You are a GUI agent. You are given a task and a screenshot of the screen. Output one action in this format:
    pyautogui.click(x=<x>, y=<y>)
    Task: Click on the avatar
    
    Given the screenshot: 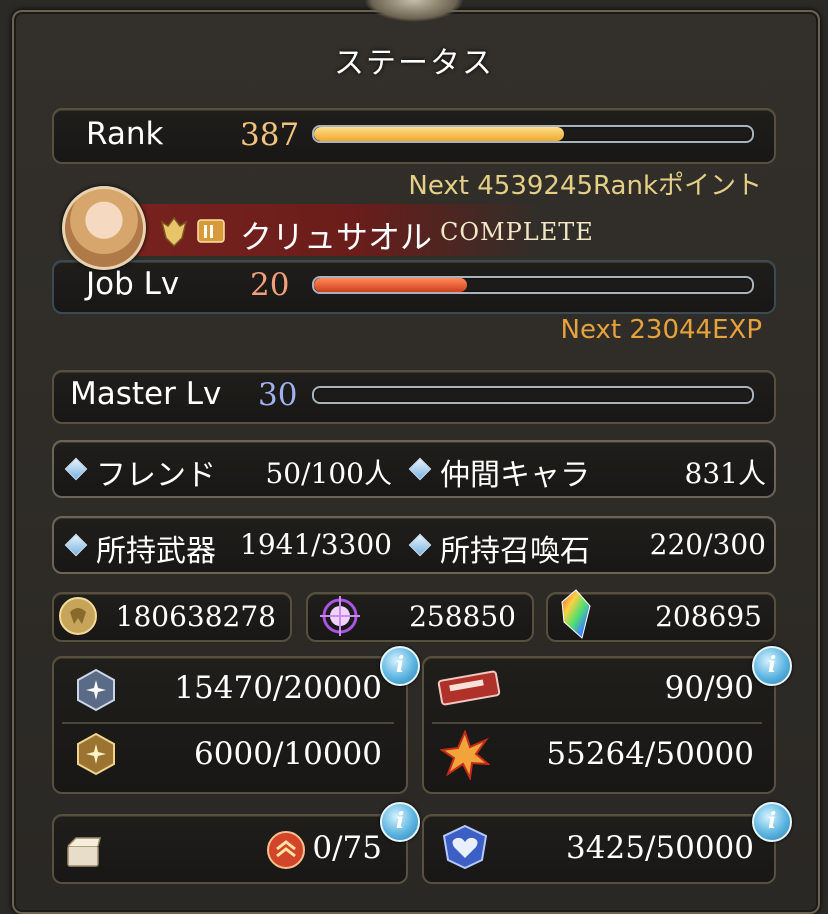 What is the action you would take?
    pyautogui.click(x=104, y=228)
    